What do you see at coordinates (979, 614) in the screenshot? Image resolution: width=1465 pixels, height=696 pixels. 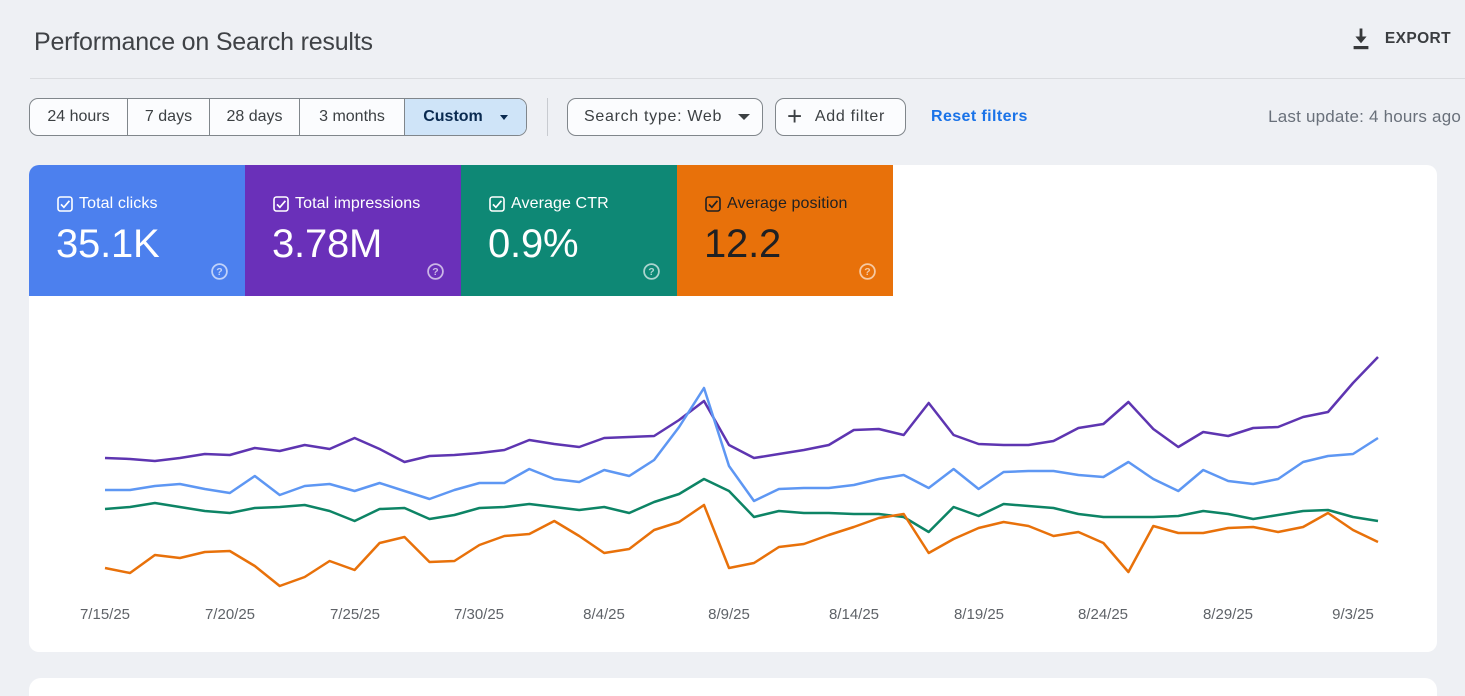 I see `svg-text: 8/19/25` at bounding box center [979, 614].